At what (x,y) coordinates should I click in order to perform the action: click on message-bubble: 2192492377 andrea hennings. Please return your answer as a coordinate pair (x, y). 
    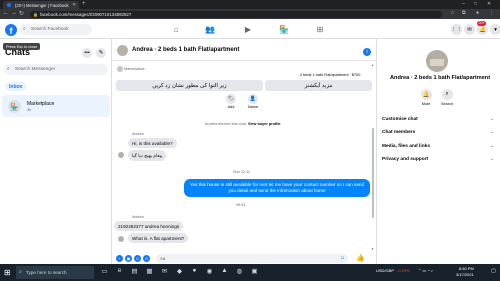
    Looking at the image, I should click on (149, 226).